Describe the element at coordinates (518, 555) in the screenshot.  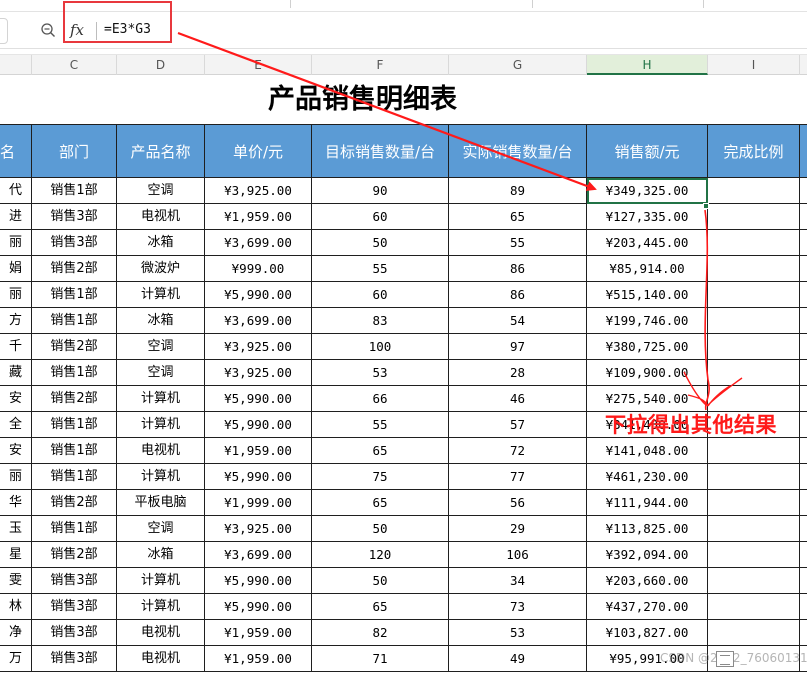
I see `cell-actual: 106` at that location.